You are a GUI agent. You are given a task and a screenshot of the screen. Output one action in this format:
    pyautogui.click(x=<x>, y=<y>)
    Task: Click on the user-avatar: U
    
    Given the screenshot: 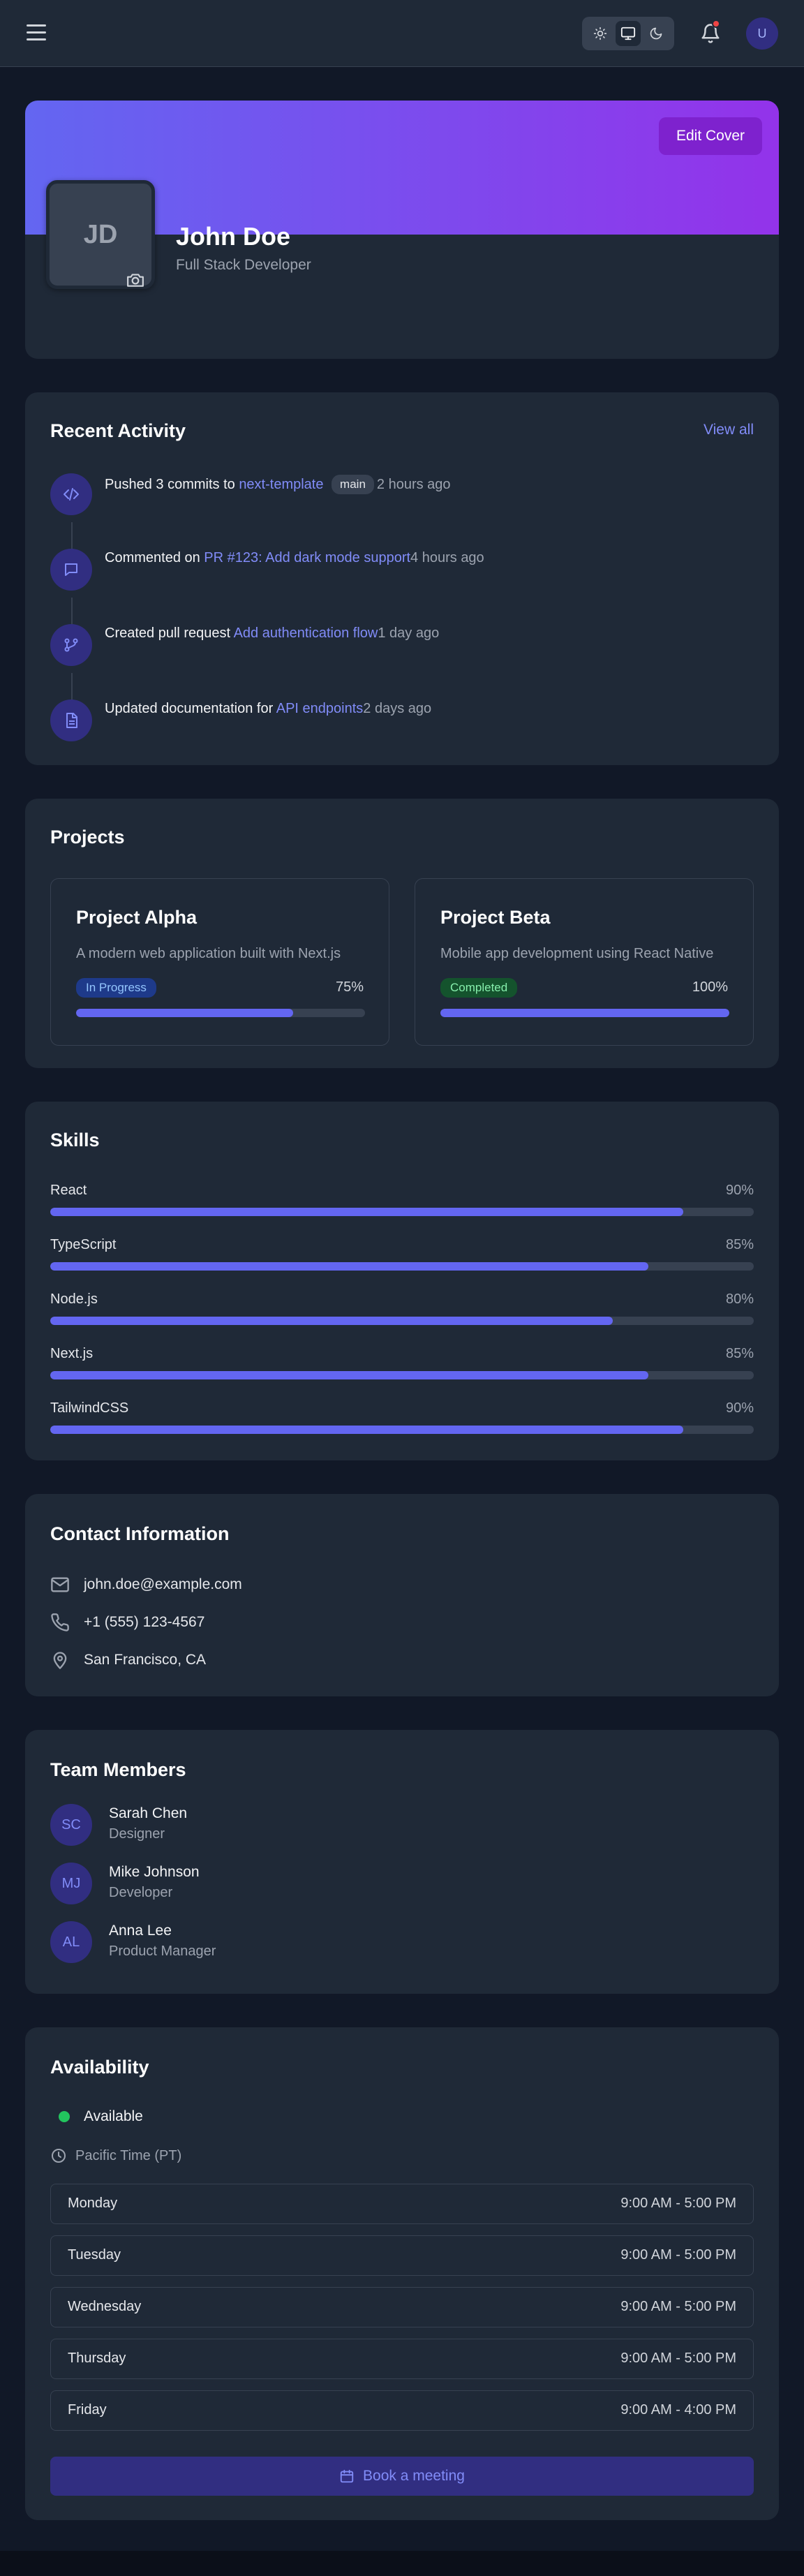 What is the action you would take?
    pyautogui.click(x=762, y=33)
    